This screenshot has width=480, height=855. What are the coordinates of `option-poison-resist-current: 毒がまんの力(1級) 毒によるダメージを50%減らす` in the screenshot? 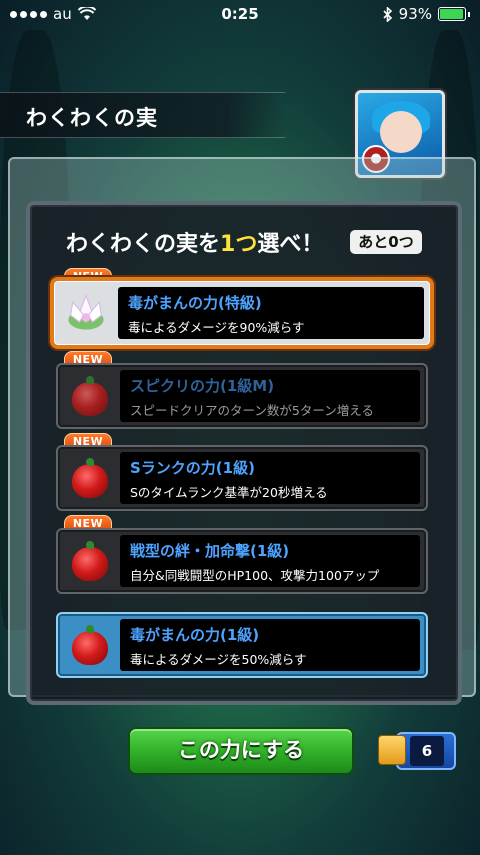 It's located at (242, 645).